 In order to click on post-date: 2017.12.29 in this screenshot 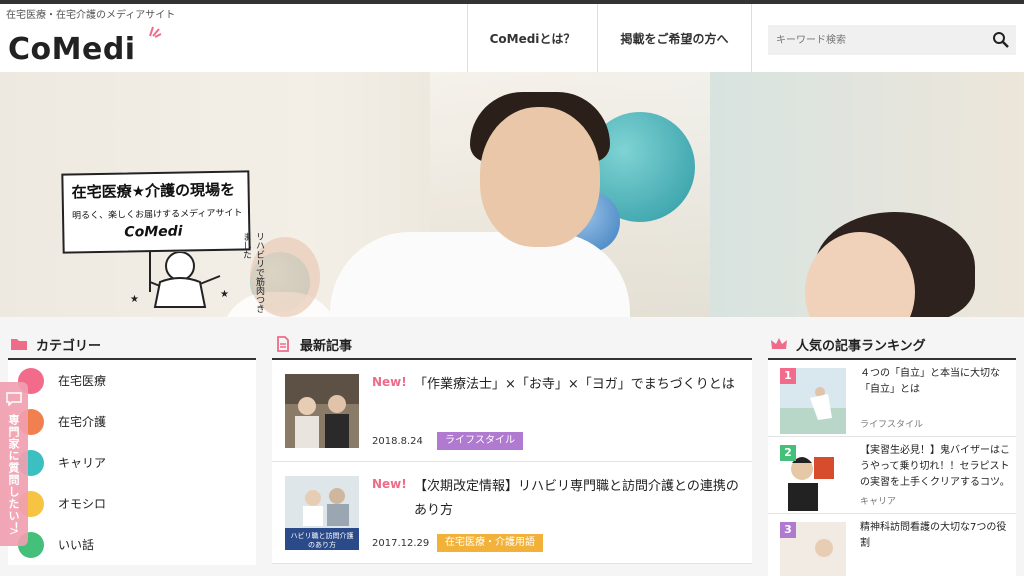, I will do `click(401, 543)`.